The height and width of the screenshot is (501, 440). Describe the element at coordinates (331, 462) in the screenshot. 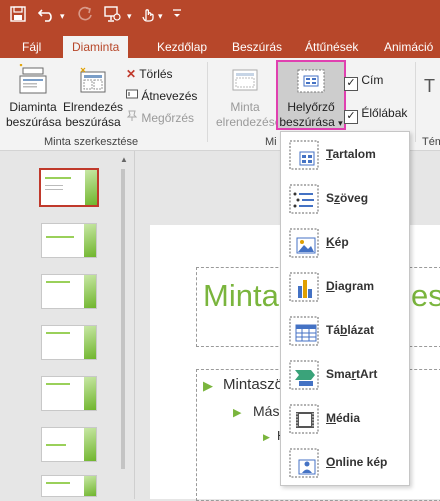

I see `accelerator-key: O` at that location.